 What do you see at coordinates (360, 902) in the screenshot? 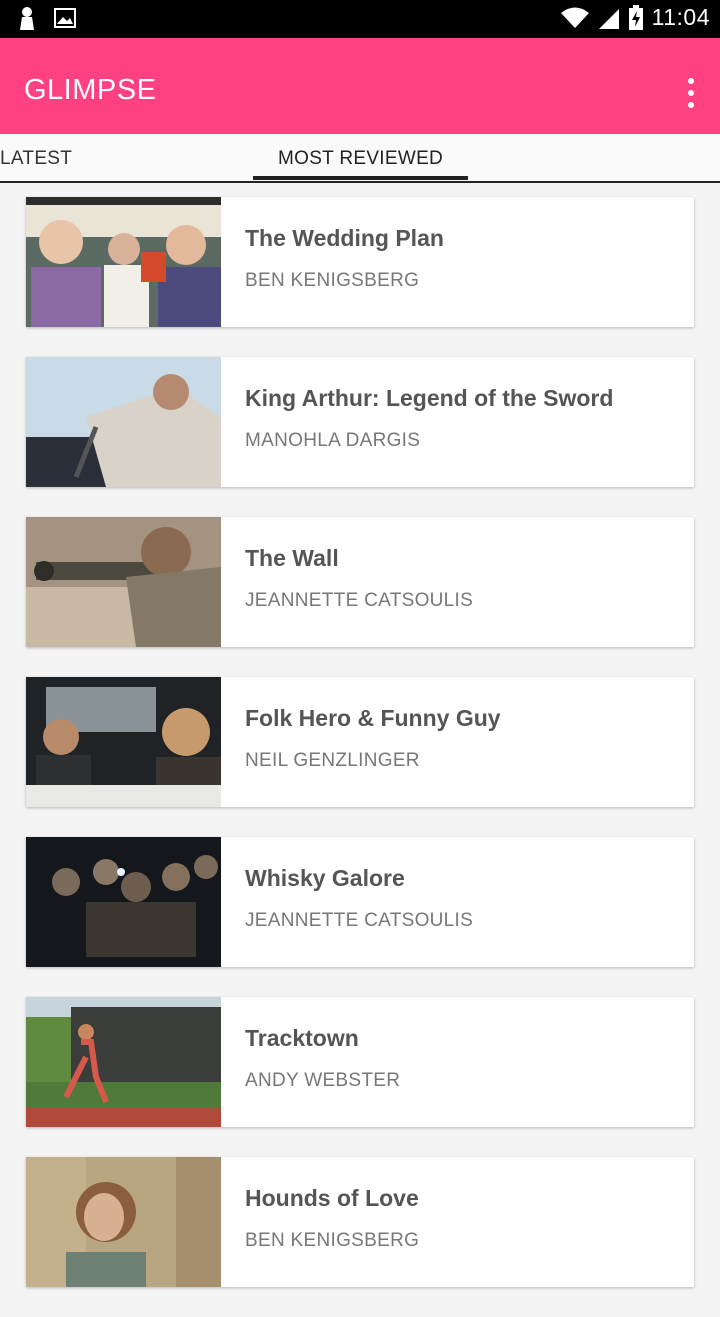
I see `review-card: Whisky Galore JEANNETTE CATSOULIS` at bounding box center [360, 902].